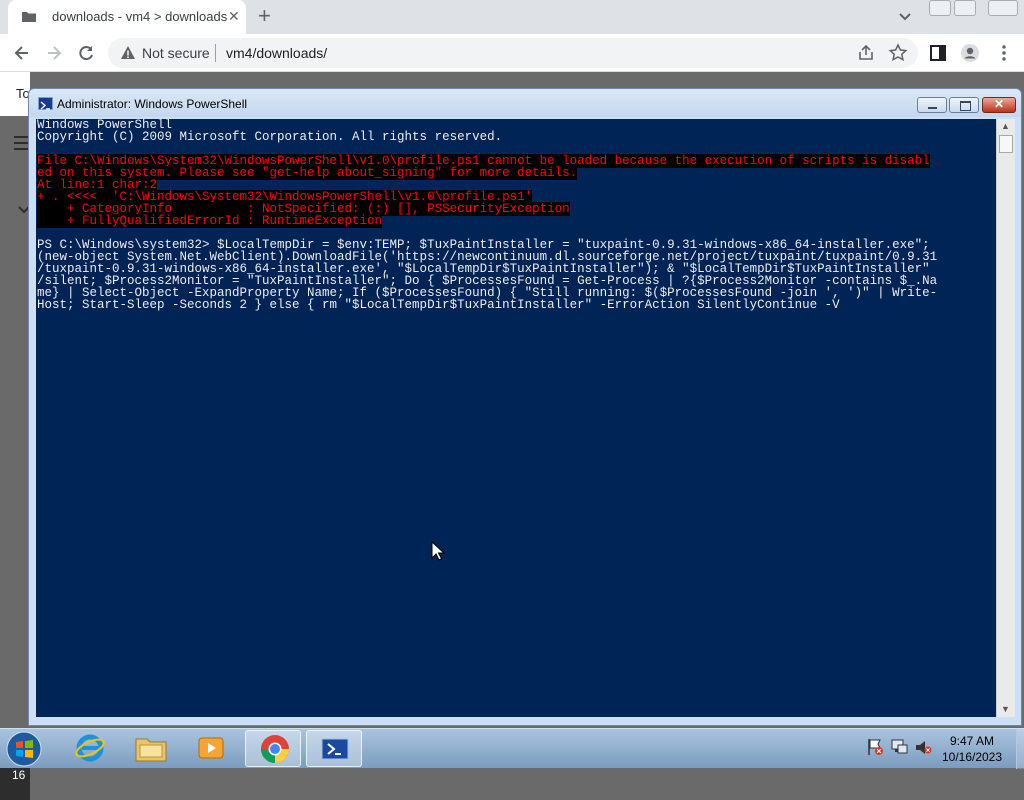  Describe the element at coordinates (54, 53) in the screenshot. I see `forward-arrow-icon` at that location.